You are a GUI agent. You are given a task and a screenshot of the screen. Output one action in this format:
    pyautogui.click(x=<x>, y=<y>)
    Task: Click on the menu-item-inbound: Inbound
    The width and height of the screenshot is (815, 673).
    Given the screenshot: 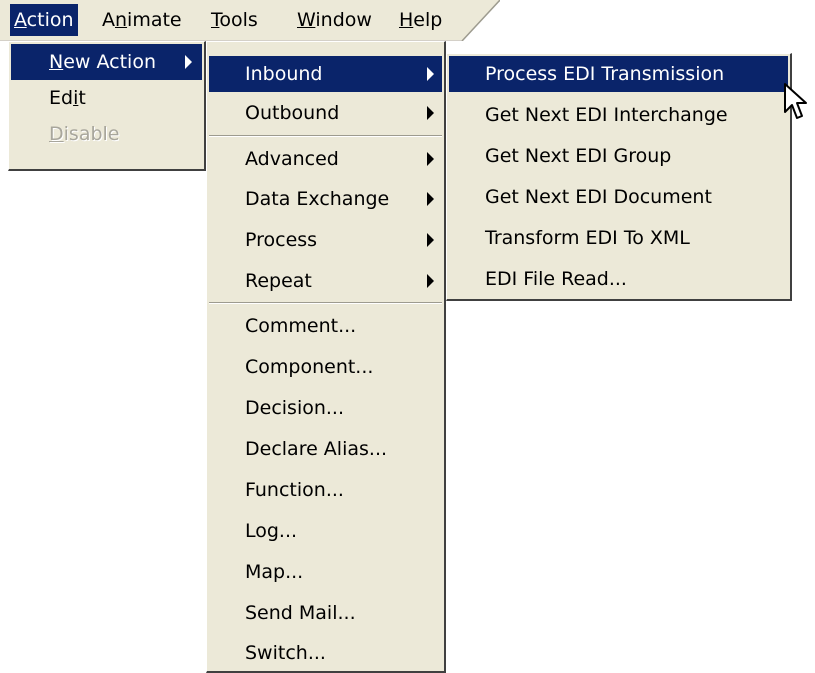 What is the action you would take?
    pyautogui.click(x=325, y=74)
    